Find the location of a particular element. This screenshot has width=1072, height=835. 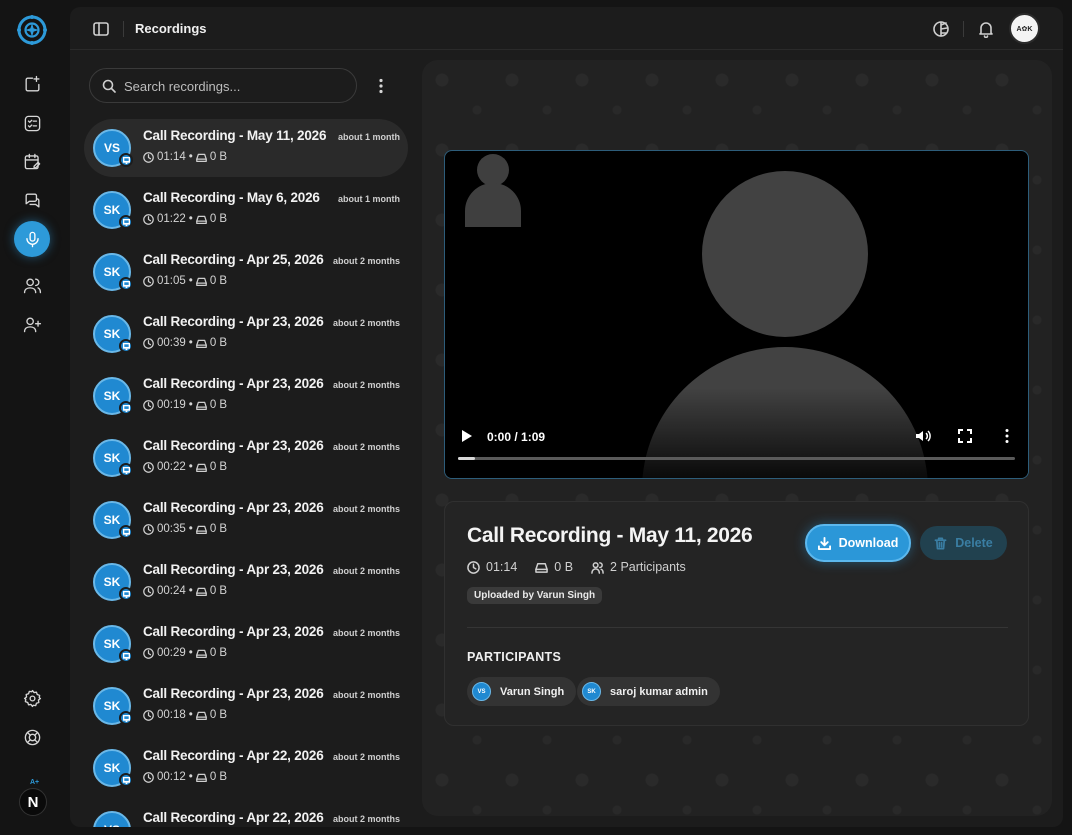

rail-settings-button is located at coordinates (32, 698).